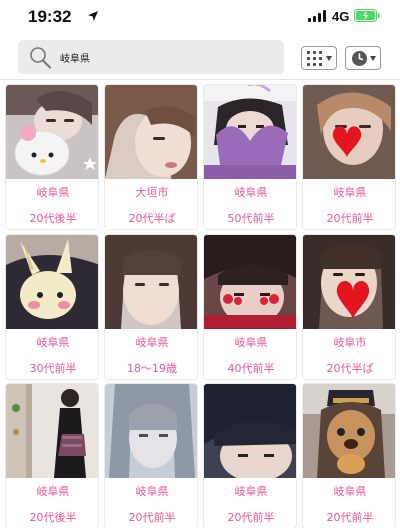  I want to click on history-sort-button, so click(363, 58).